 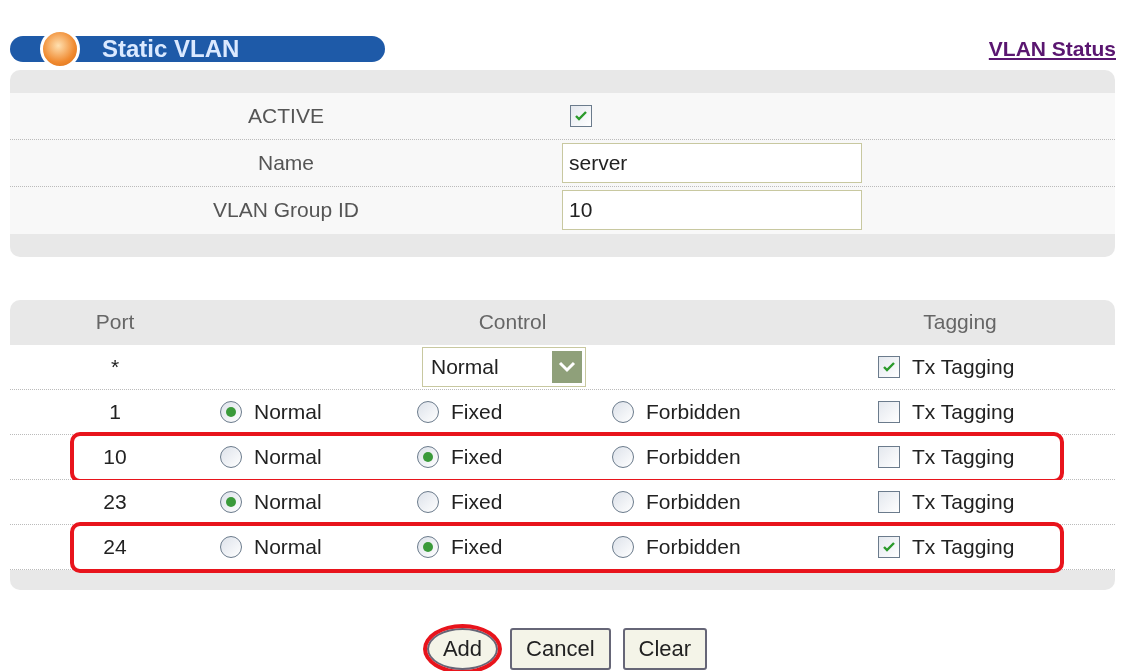 What do you see at coordinates (712, 210) in the screenshot?
I see `text-field: 10` at bounding box center [712, 210].